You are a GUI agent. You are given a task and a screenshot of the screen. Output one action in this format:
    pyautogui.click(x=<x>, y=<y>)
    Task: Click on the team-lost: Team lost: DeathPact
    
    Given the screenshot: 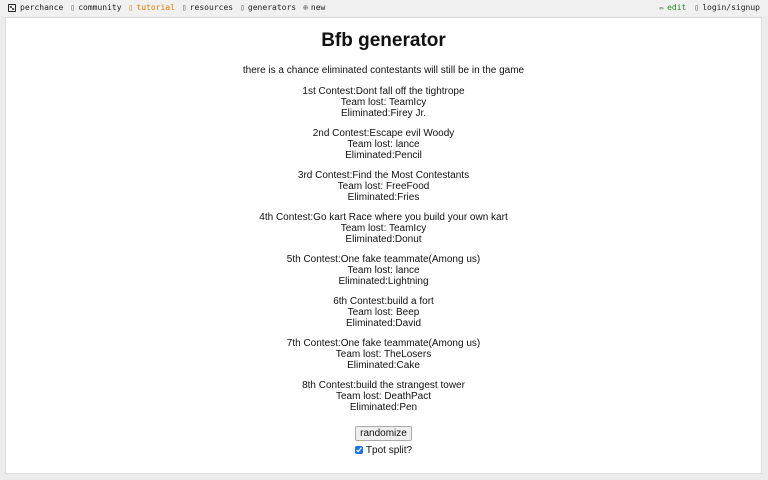 What is the action you would take?
    pyautogui.click(x=383, y=396)
    